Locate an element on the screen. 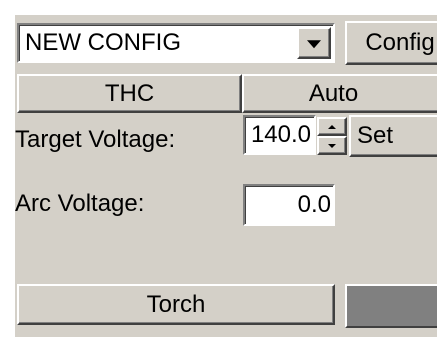 The width and height of the screenshot is (437, 337). torch-status-indicator is located at coordinates (391, 306).